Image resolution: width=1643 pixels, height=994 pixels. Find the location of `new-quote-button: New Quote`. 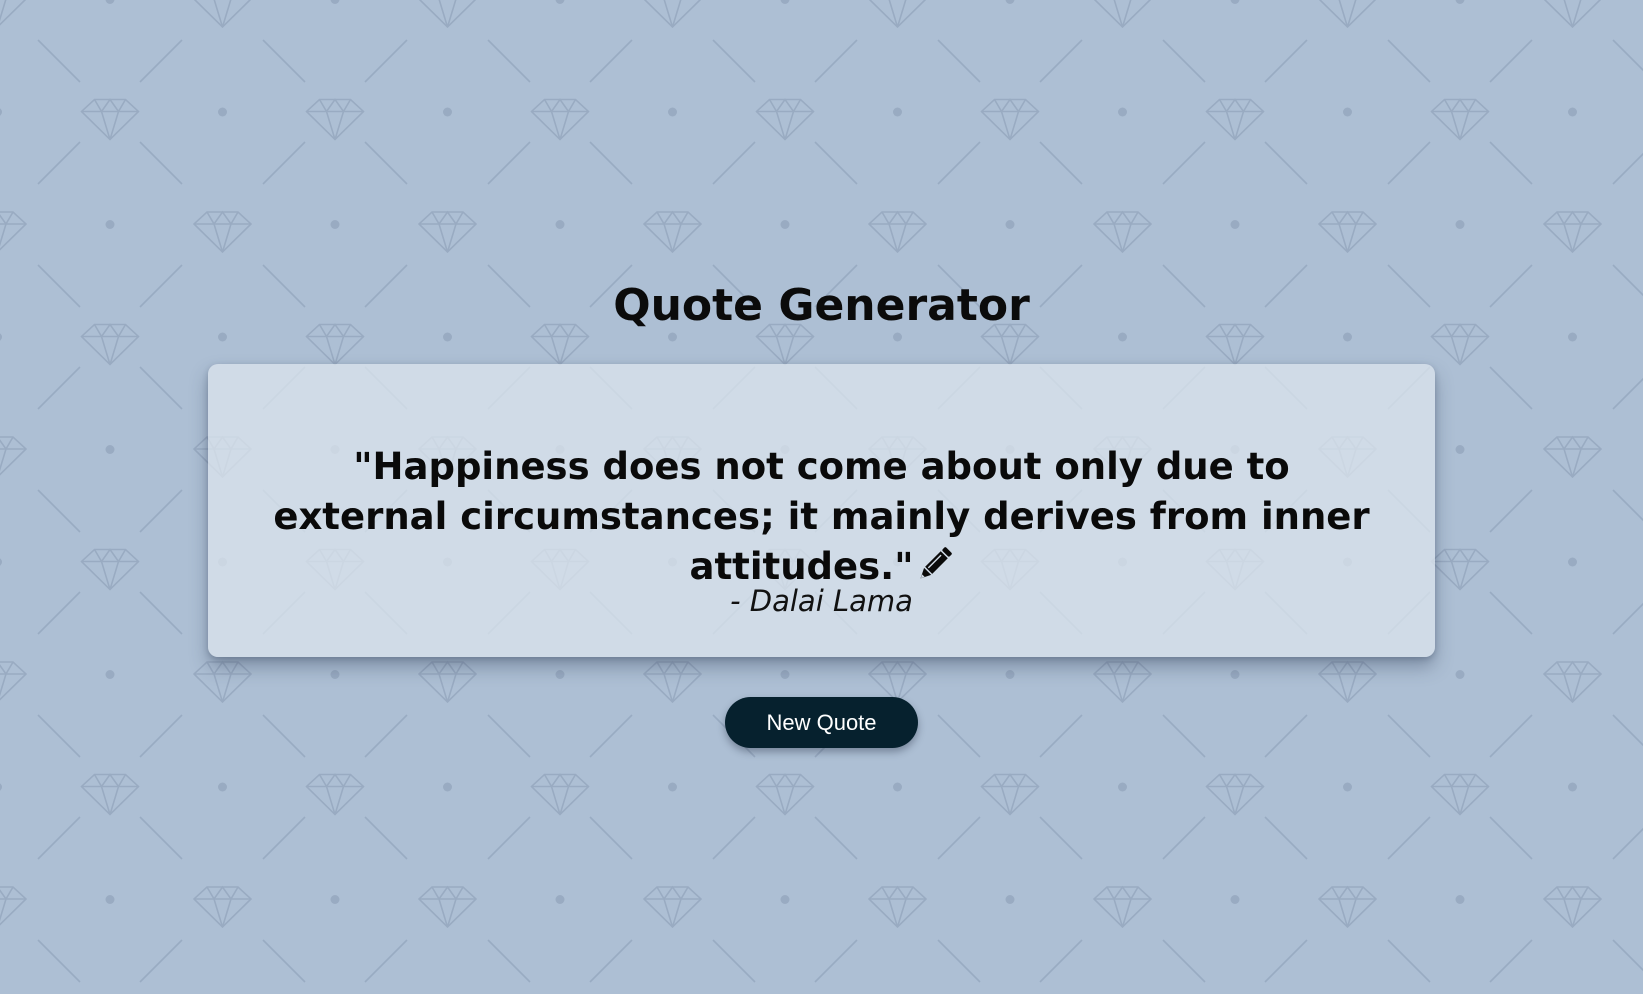

new-quote-button: New Quote is located at coordinates (821, 722).